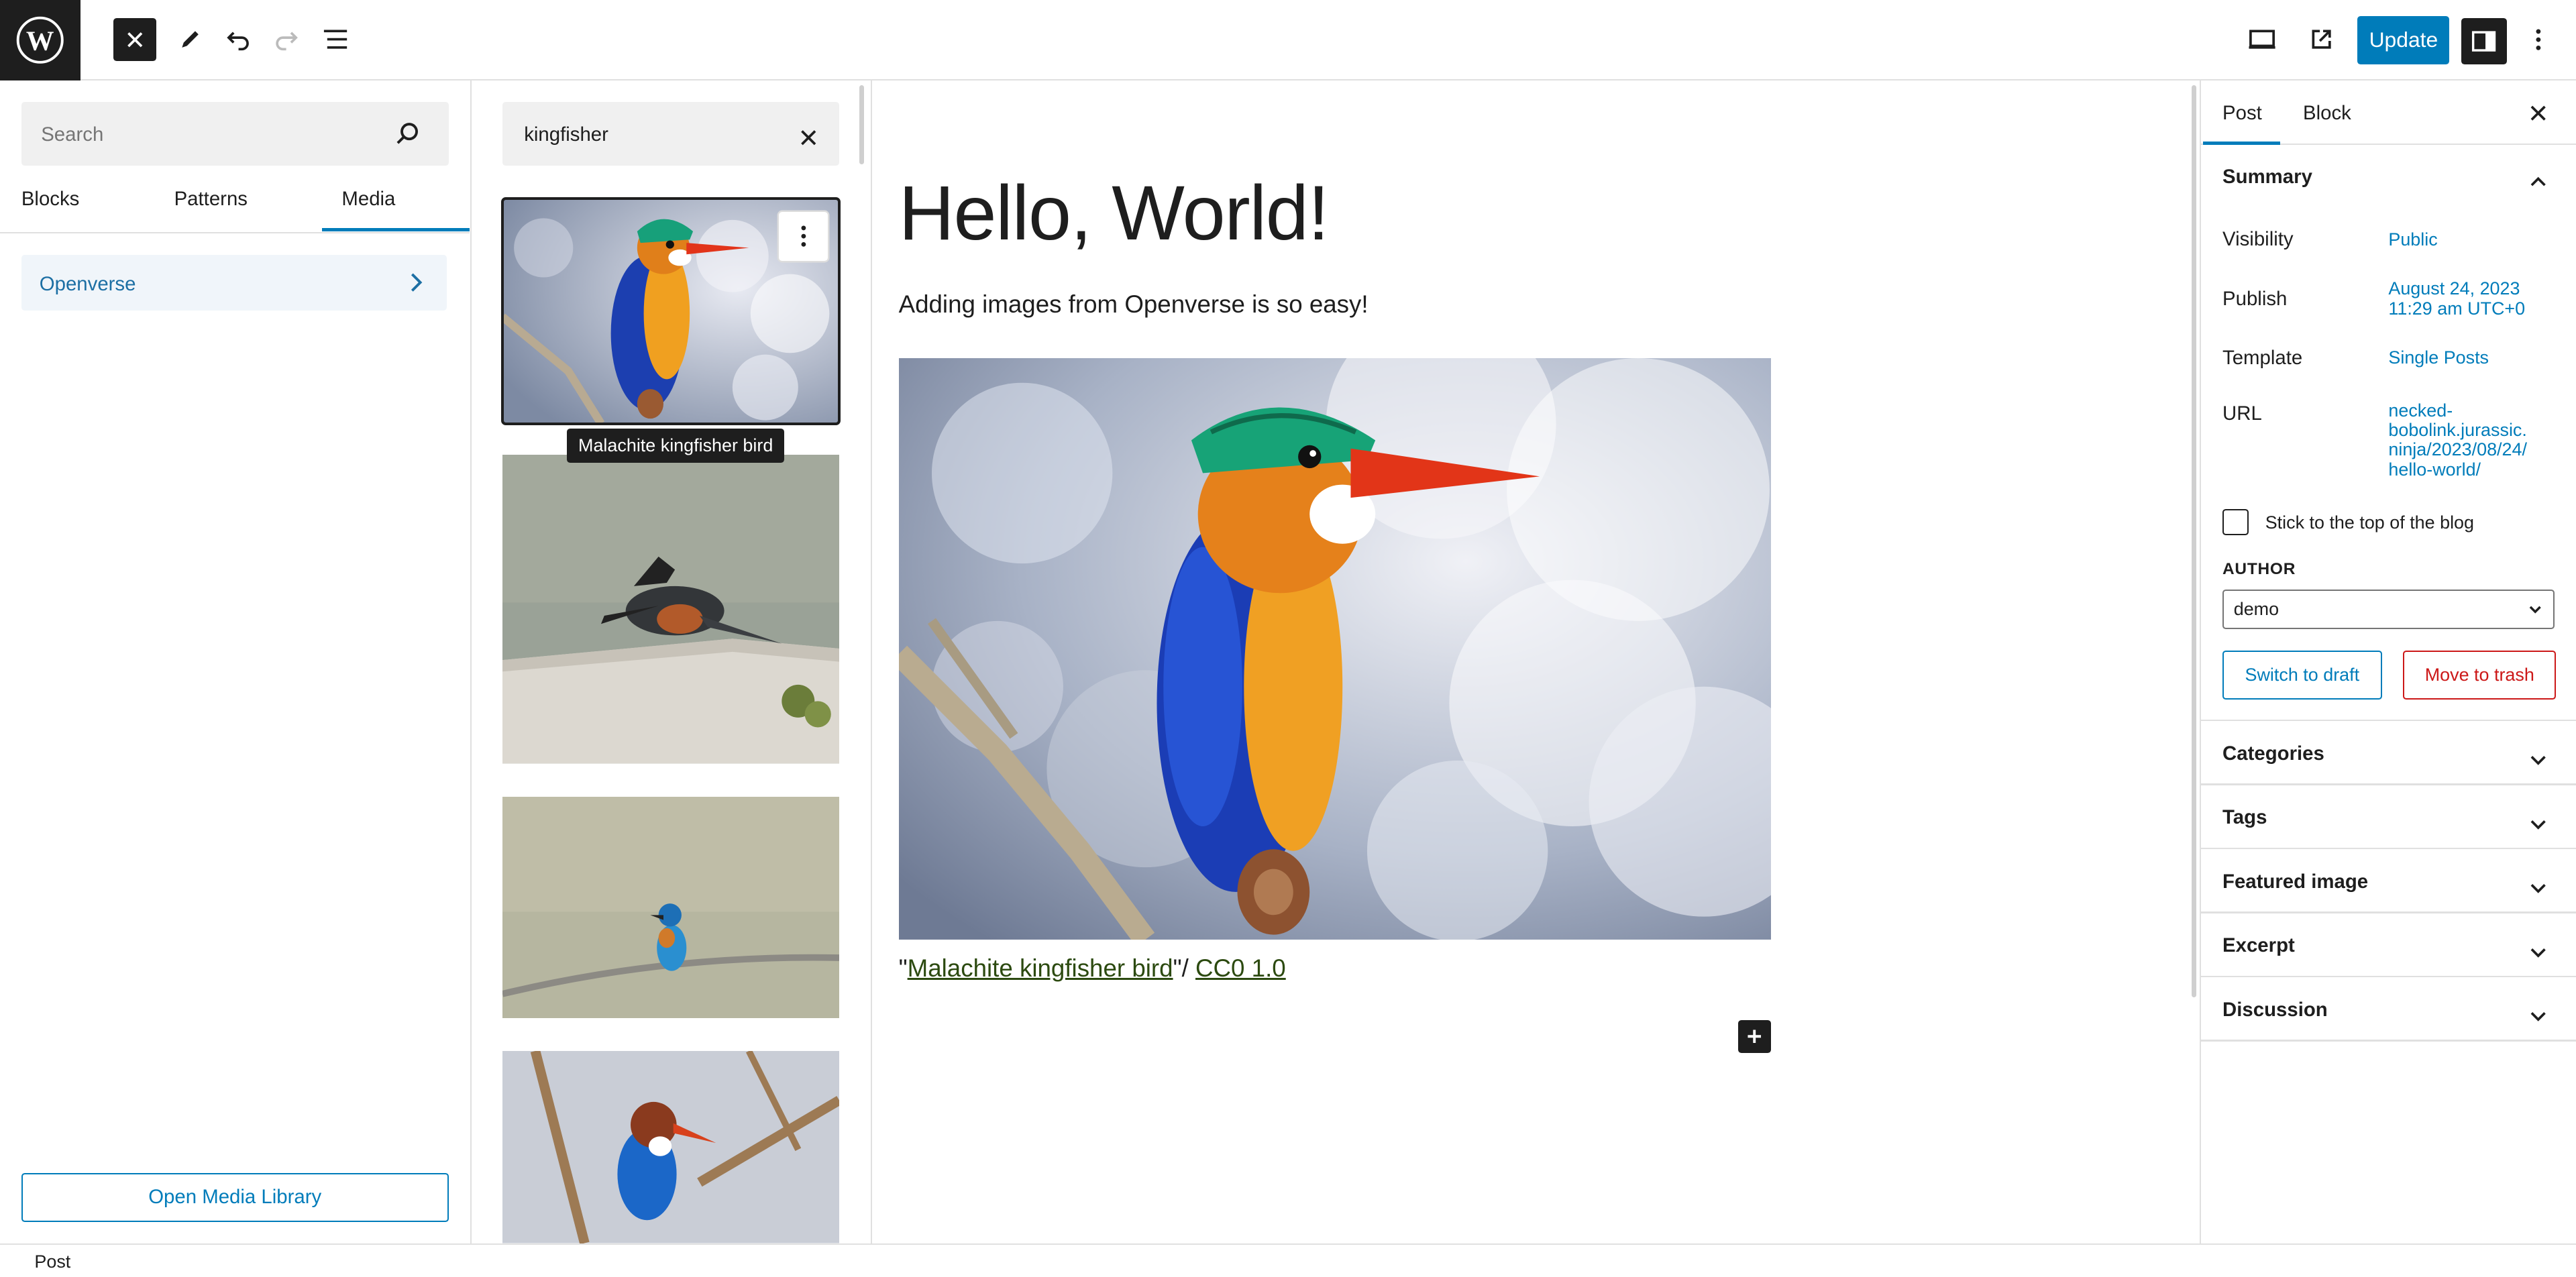  Describe the element at coordinates (50, 203) in the screenshot. I see `tab-blocks: Blocks` at that location.